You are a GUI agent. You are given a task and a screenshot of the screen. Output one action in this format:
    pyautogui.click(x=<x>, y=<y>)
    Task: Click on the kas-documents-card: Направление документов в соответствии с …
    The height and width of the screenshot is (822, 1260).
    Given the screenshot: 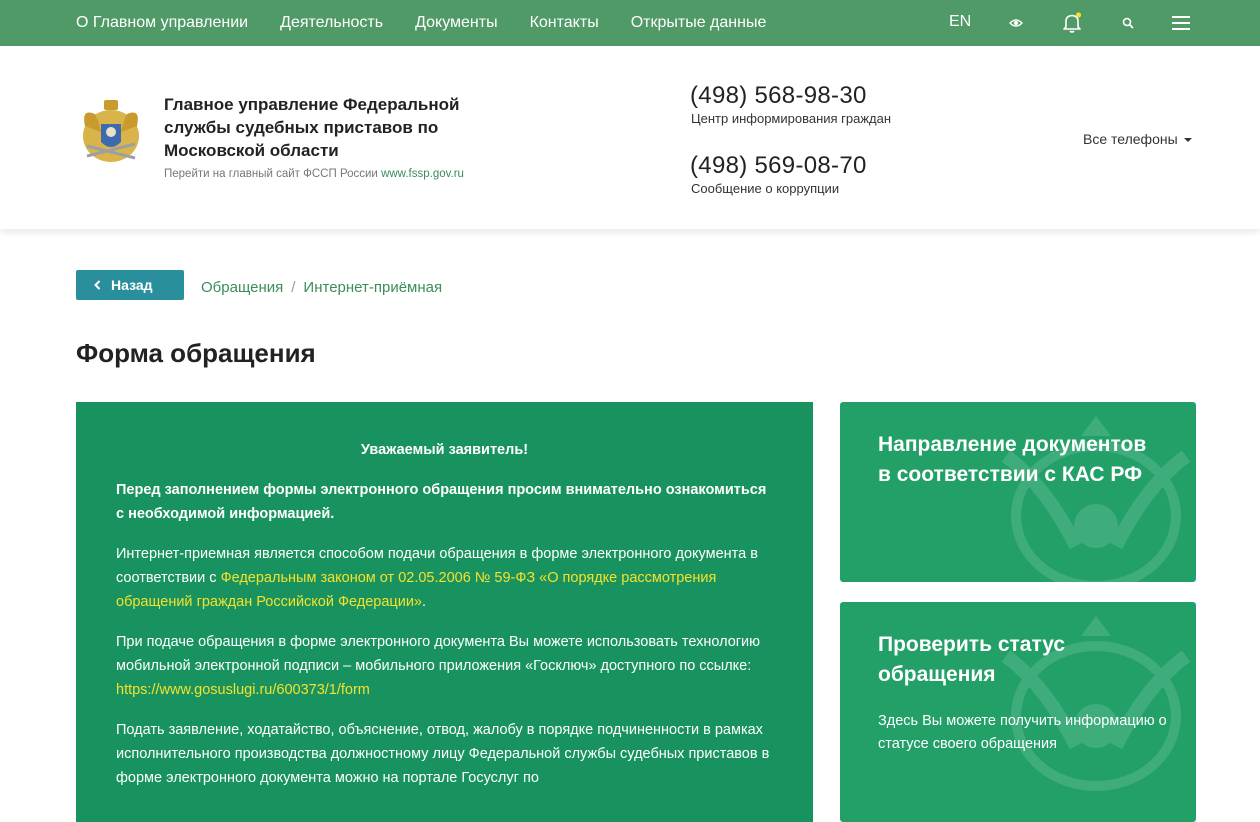 What is the action you would take?
    pyautogui.click(x=1018, y=492)
    